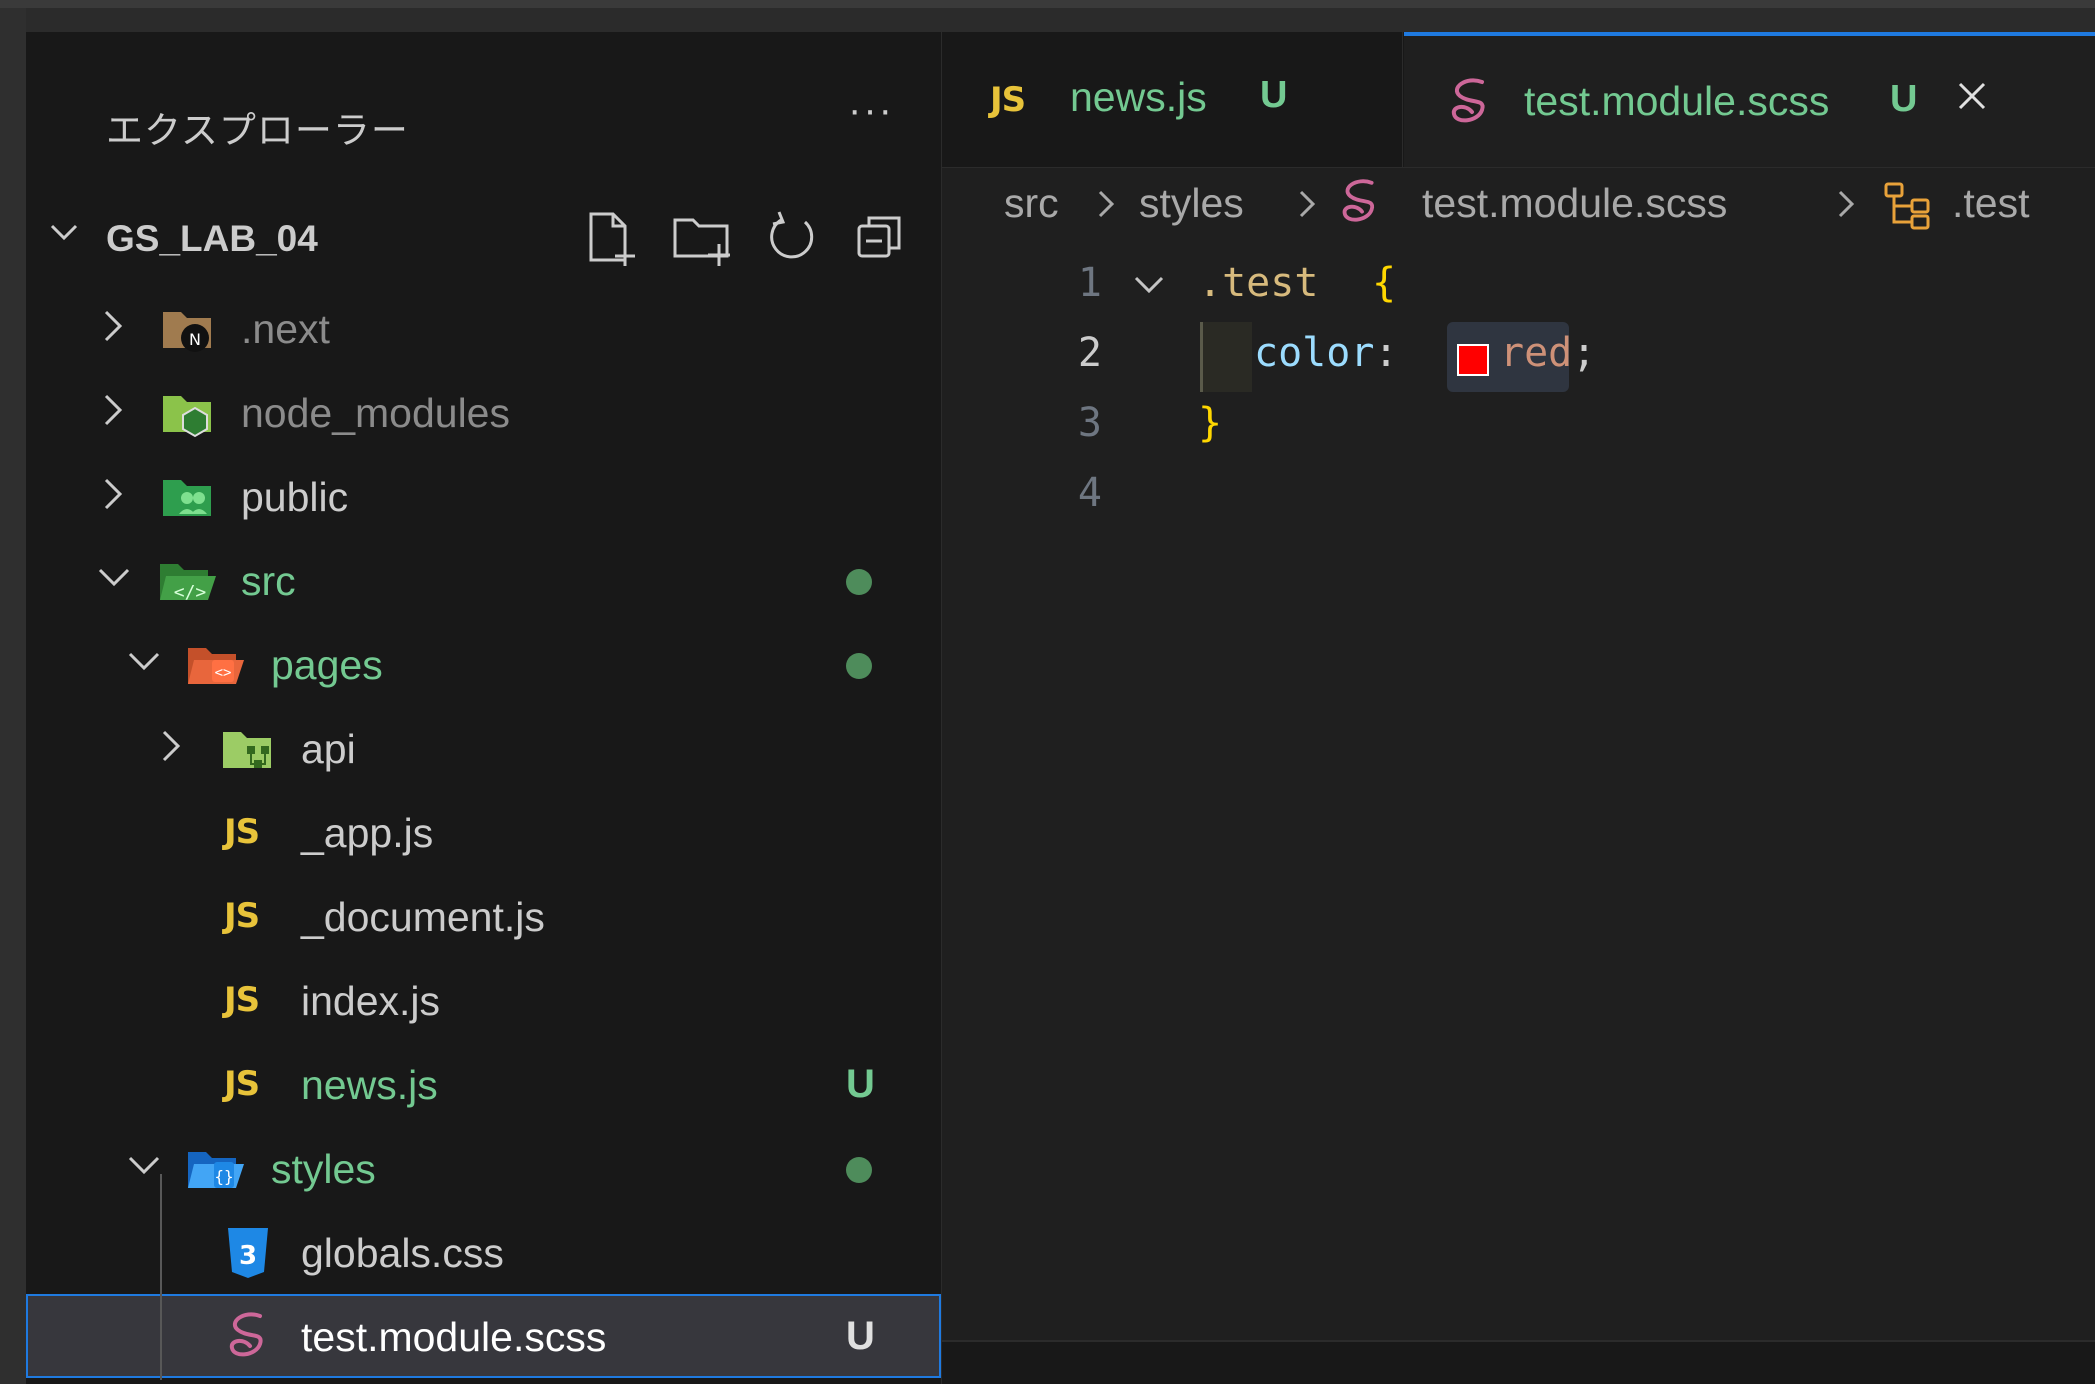  Describe the element at coordinates (371, 1001) in the screenshot. I see `tree-item-label: index.js` at that location.